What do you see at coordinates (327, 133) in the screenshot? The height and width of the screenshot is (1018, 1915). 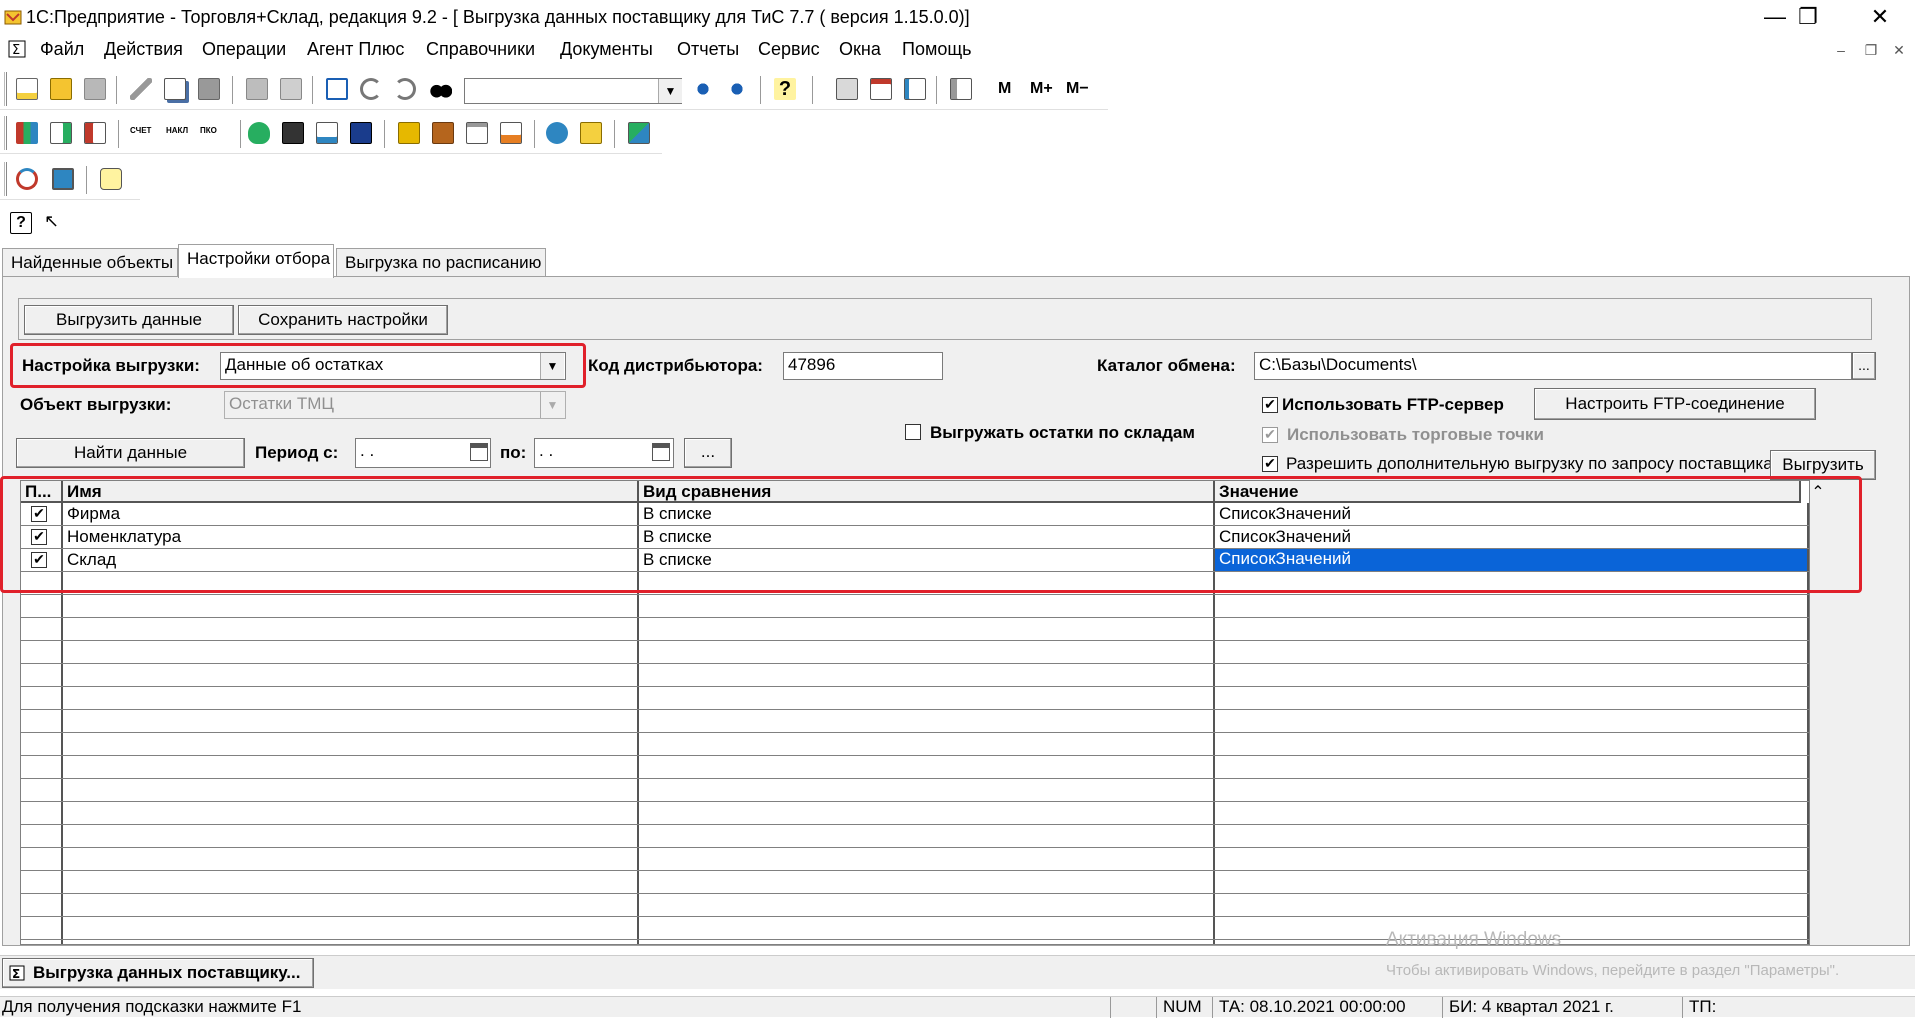 I see `report-icon` at bounding box center [327, 133].